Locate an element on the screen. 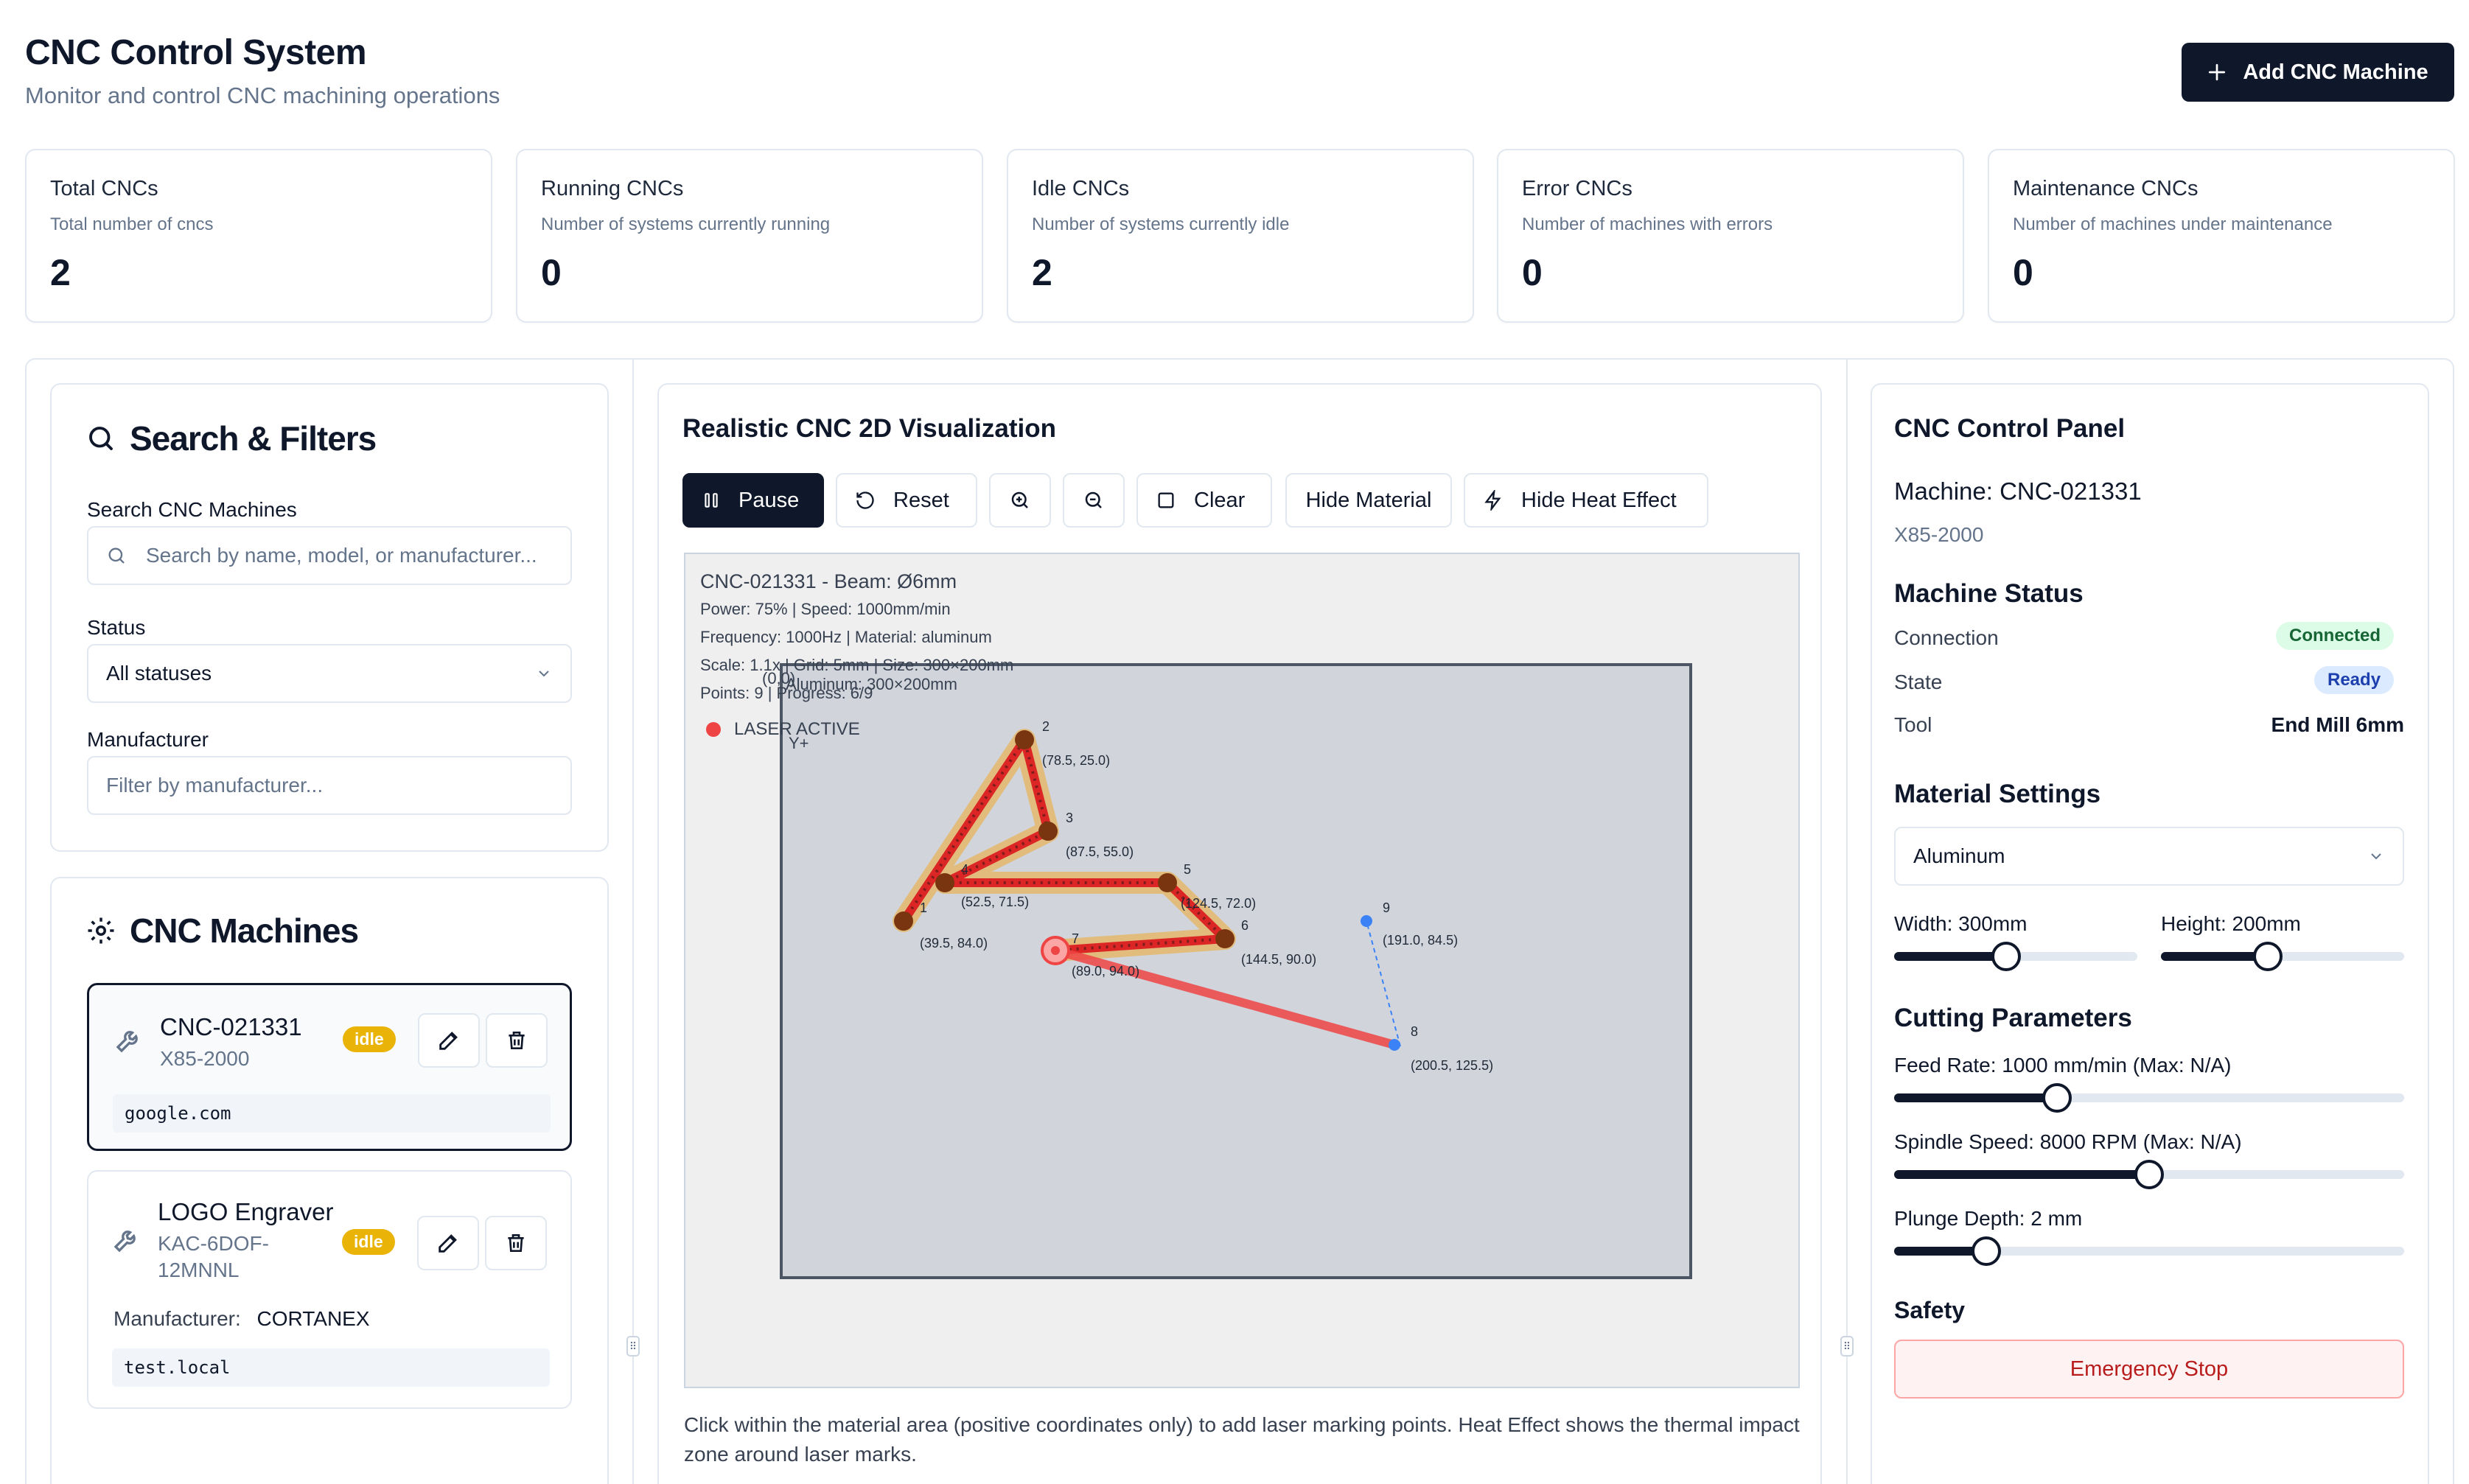  machine-status-title: Machine Status is located at coordinates (1989, 593).